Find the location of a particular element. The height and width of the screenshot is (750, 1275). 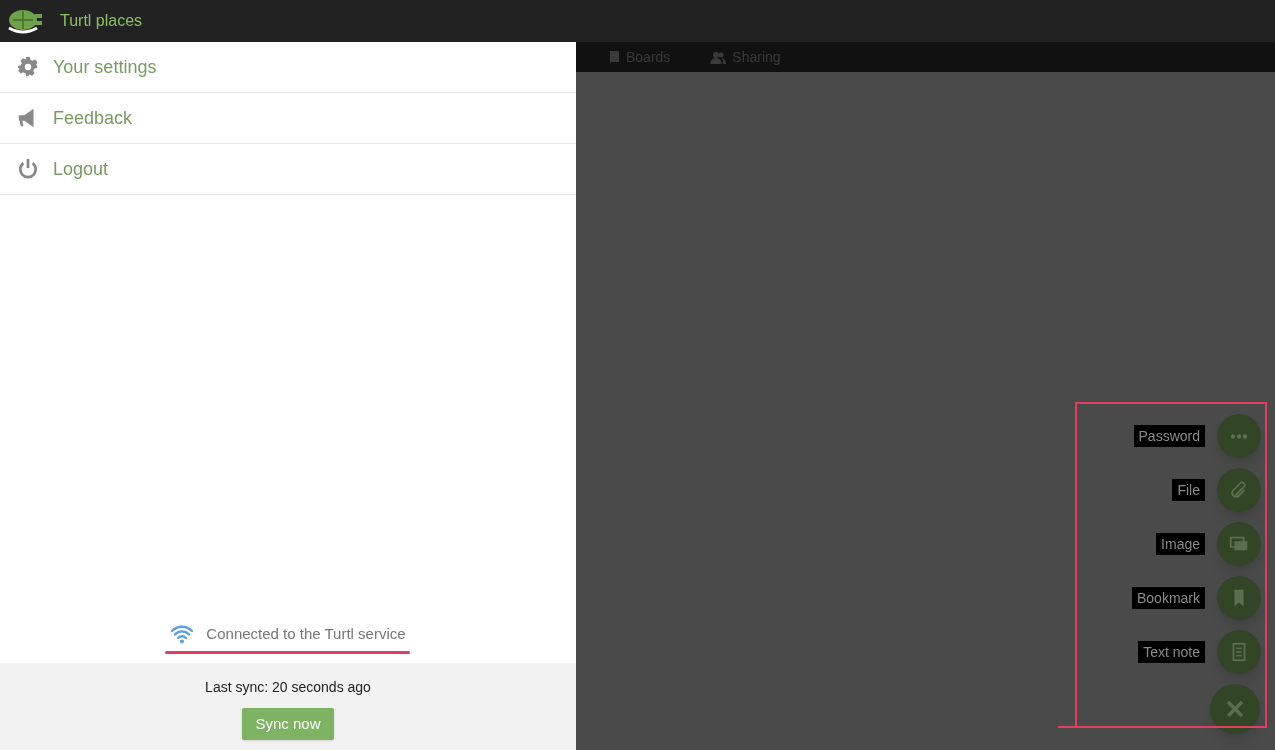

add-password-button is located at coordinates (1239, 436).